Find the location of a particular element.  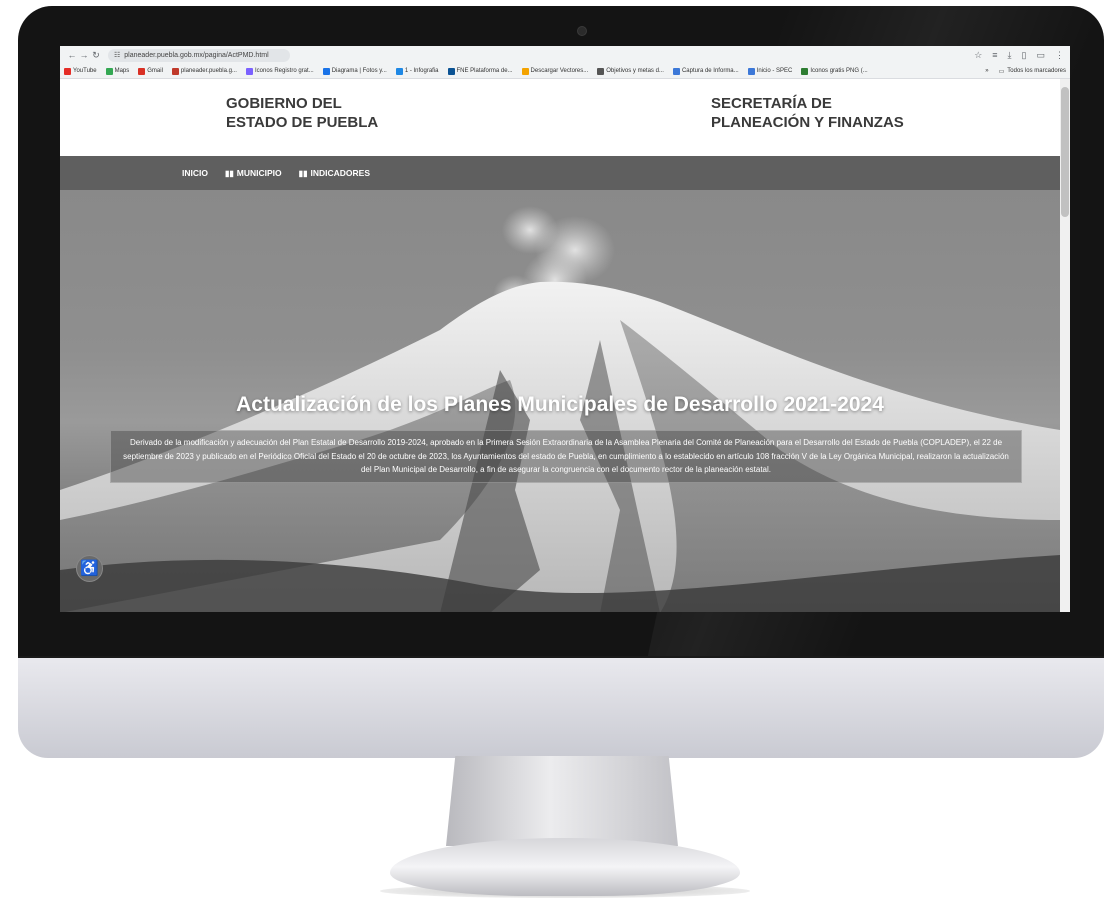

nav-indicadores: ▮▮ INDICADORES is located at coordinates (334, 173).